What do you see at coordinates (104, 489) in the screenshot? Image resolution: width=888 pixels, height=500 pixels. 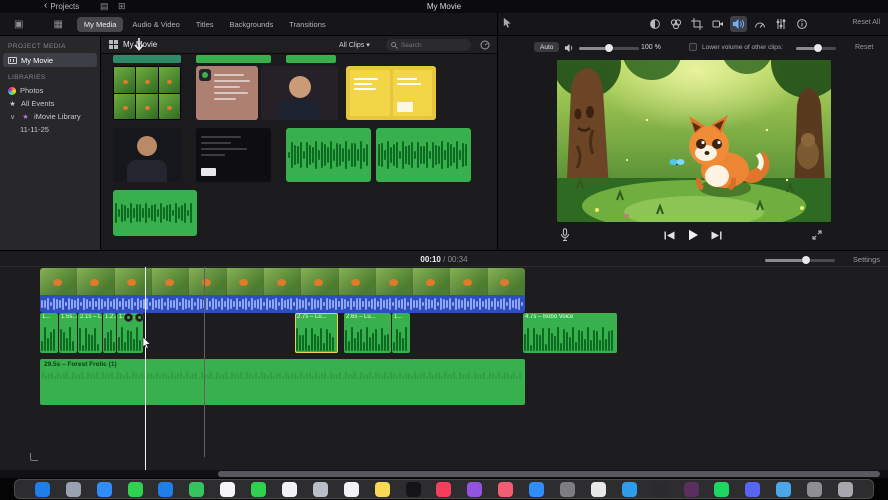 I see `dock-icon-safari` at bounding box center [104, 489].